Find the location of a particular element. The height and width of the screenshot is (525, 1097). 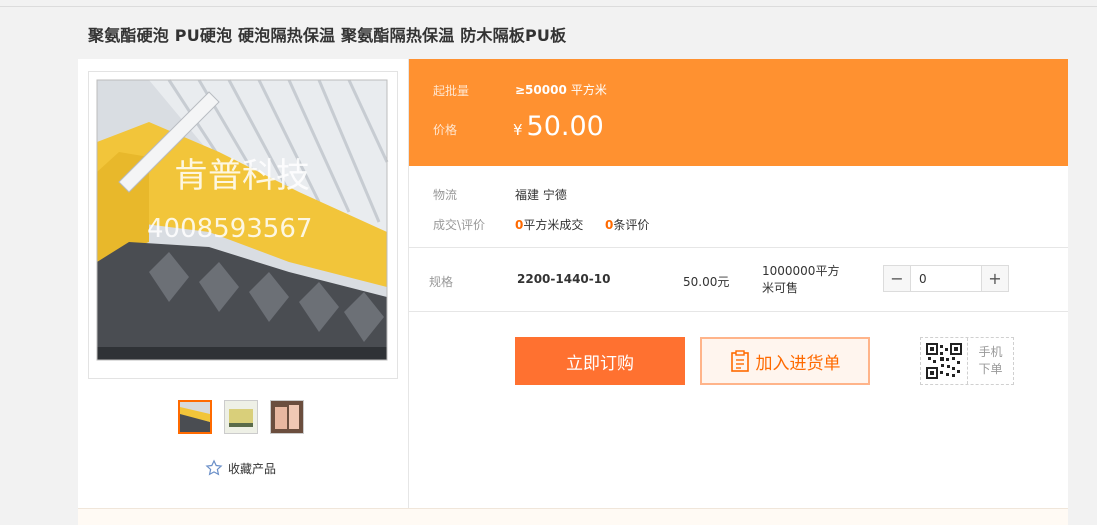

logistics-value: 福建 宁德 is located at coordinates (541, 195).